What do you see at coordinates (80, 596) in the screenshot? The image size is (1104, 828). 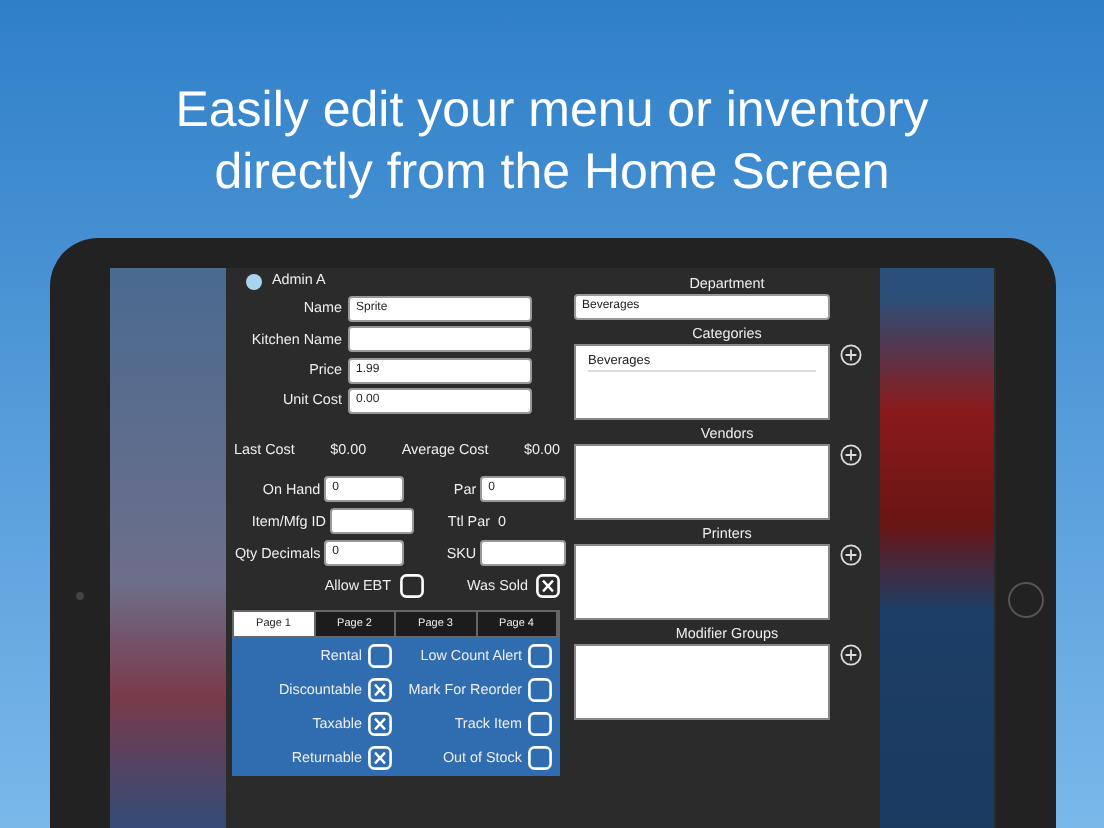 I see `camera-icon` at bounding box center [80, 596].